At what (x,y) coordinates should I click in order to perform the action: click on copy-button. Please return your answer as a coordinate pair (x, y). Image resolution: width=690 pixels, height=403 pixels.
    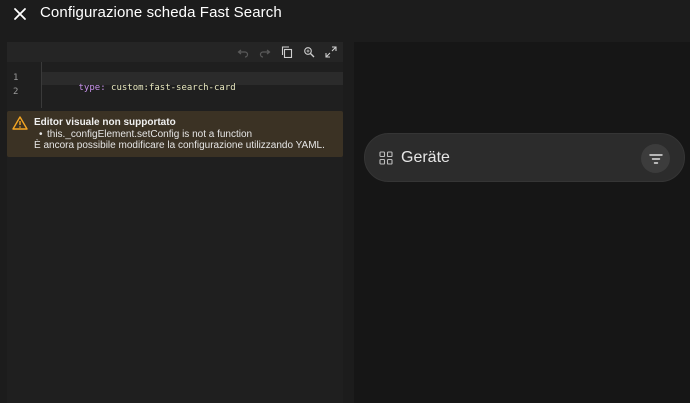
    Looking at the image, I should click on (287, 52).